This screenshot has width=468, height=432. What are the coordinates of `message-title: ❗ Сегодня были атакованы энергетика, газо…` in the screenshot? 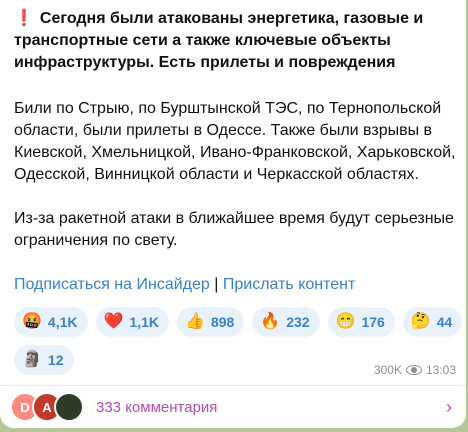 It's located at (237, 41).